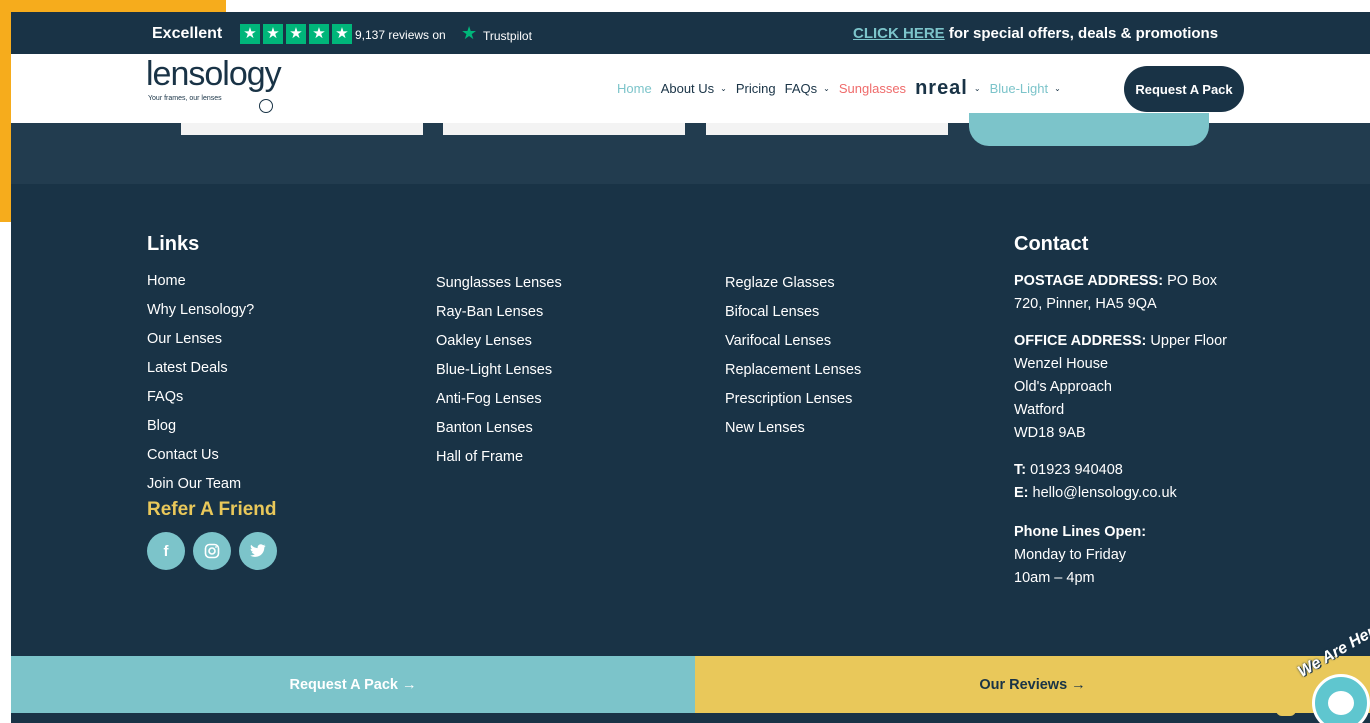 The width and height of the screenshot is (1370, 723). I want to click on request-a-pack-cta: Request A Pack →, so click(353, 684).